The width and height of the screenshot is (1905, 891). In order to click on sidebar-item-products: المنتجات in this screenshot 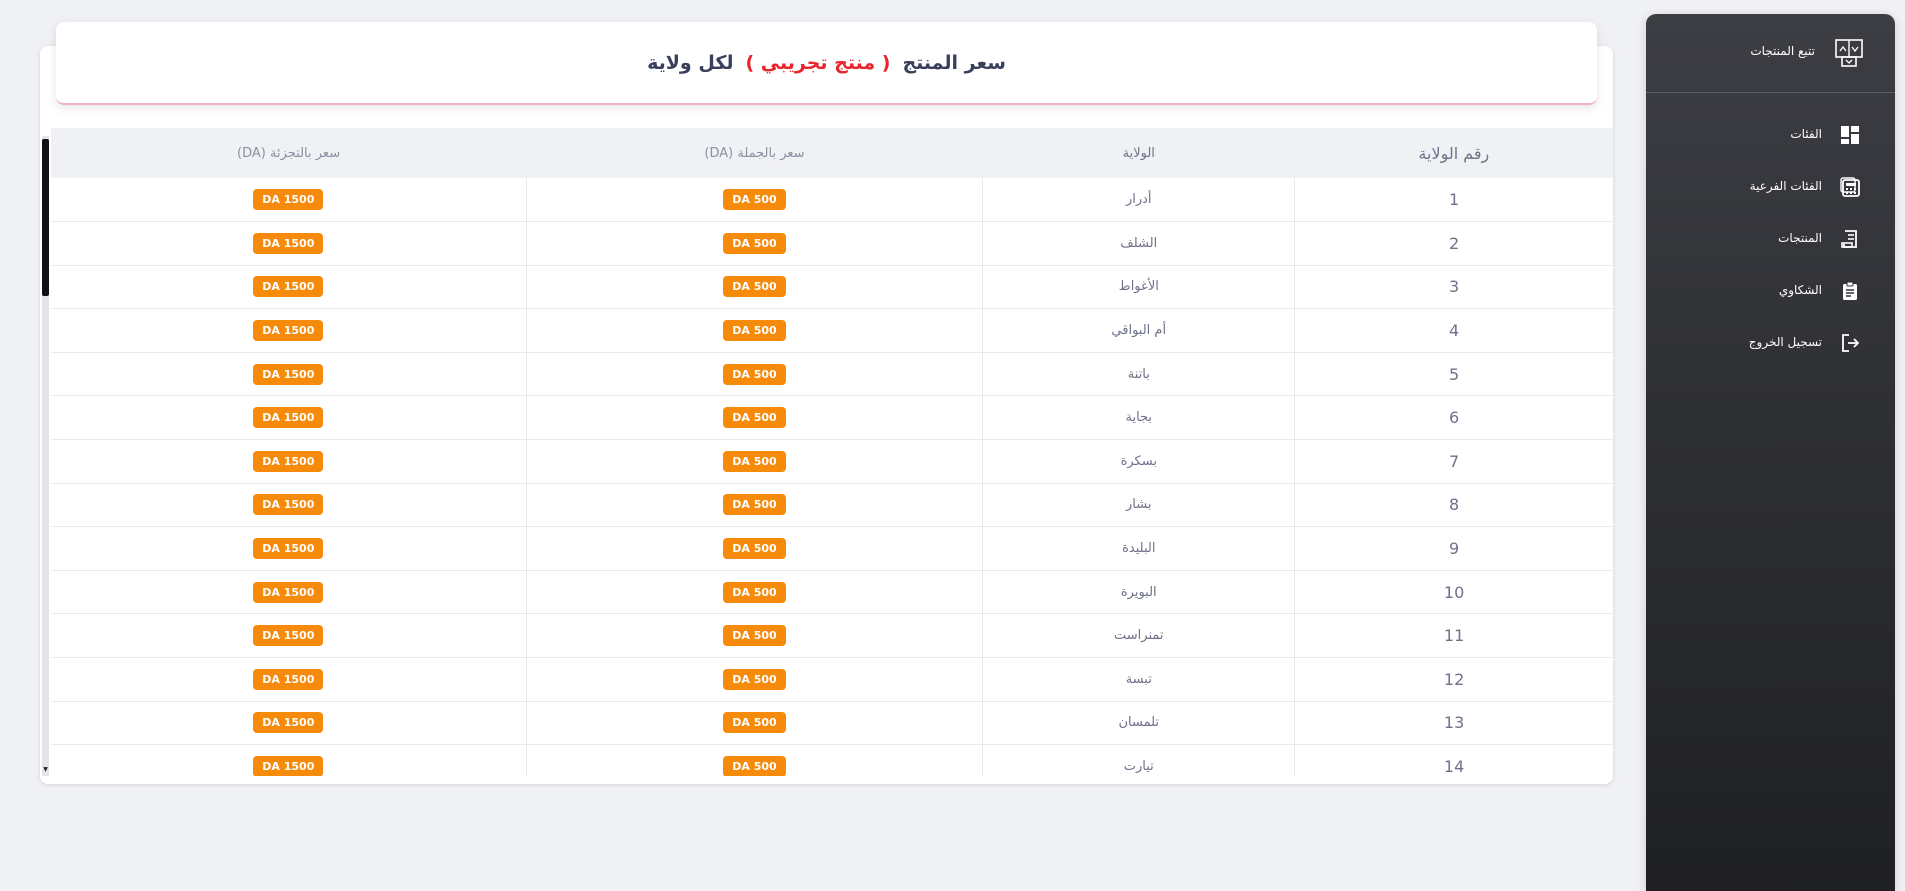, I will do `click(1770, 239)`.